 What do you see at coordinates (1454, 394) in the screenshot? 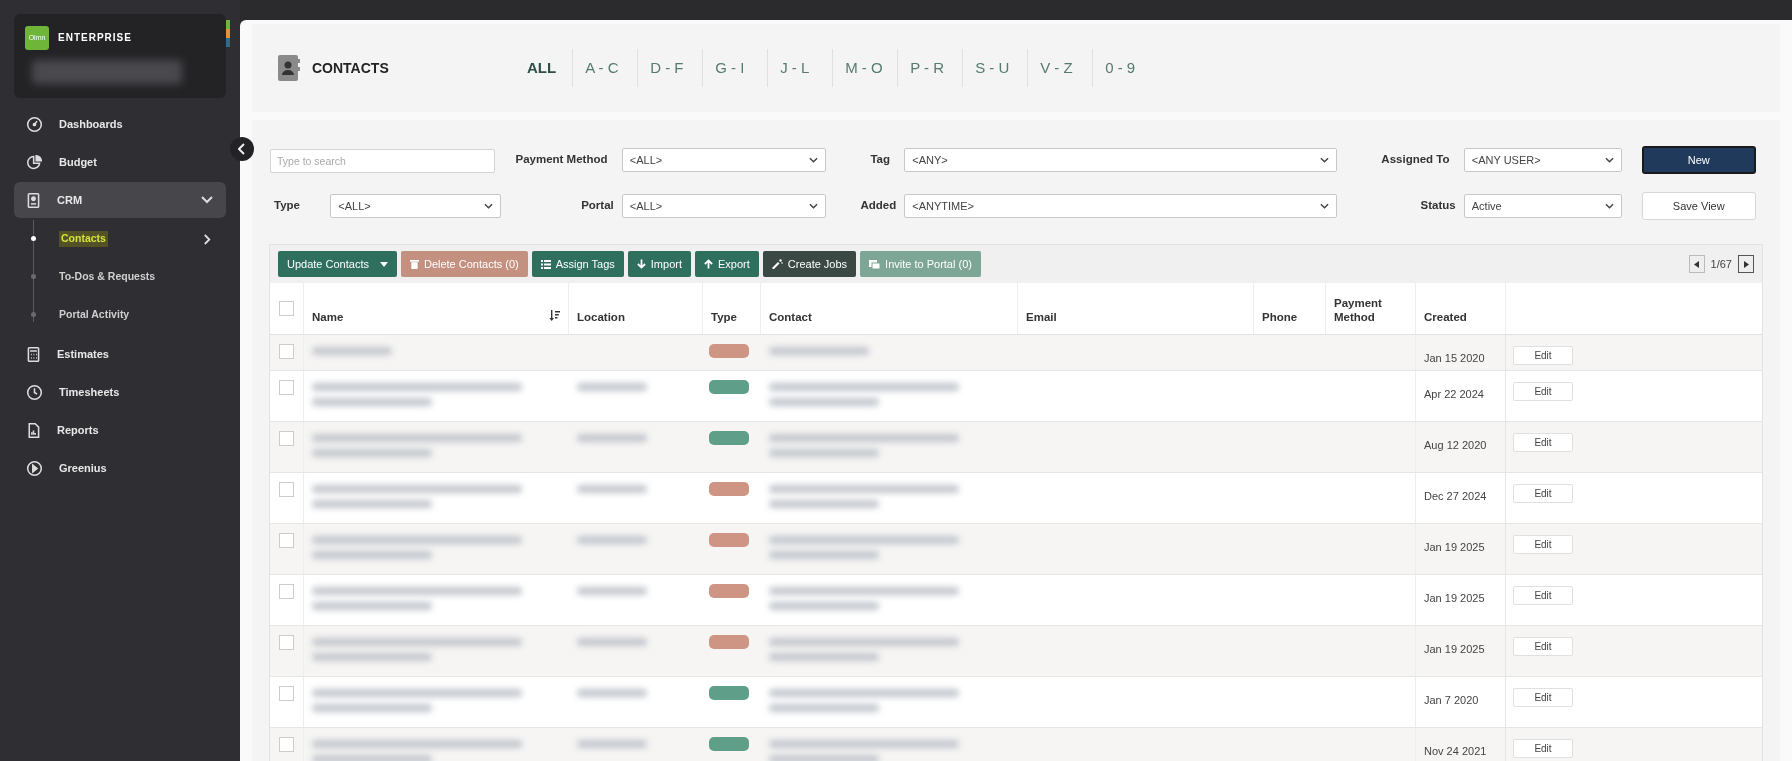
I see `created-date: Apr 22 2024` at bounding box center [1454, 394].